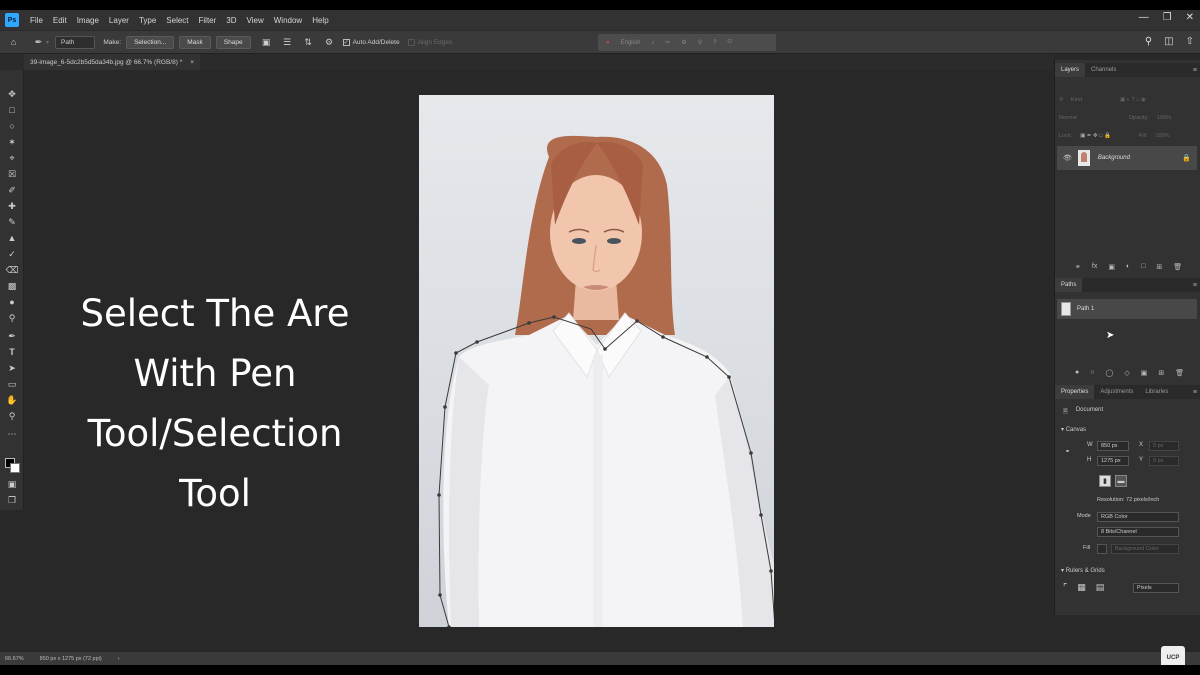  I want to click on new-path-icon: ⊞, so click(1161, 374).